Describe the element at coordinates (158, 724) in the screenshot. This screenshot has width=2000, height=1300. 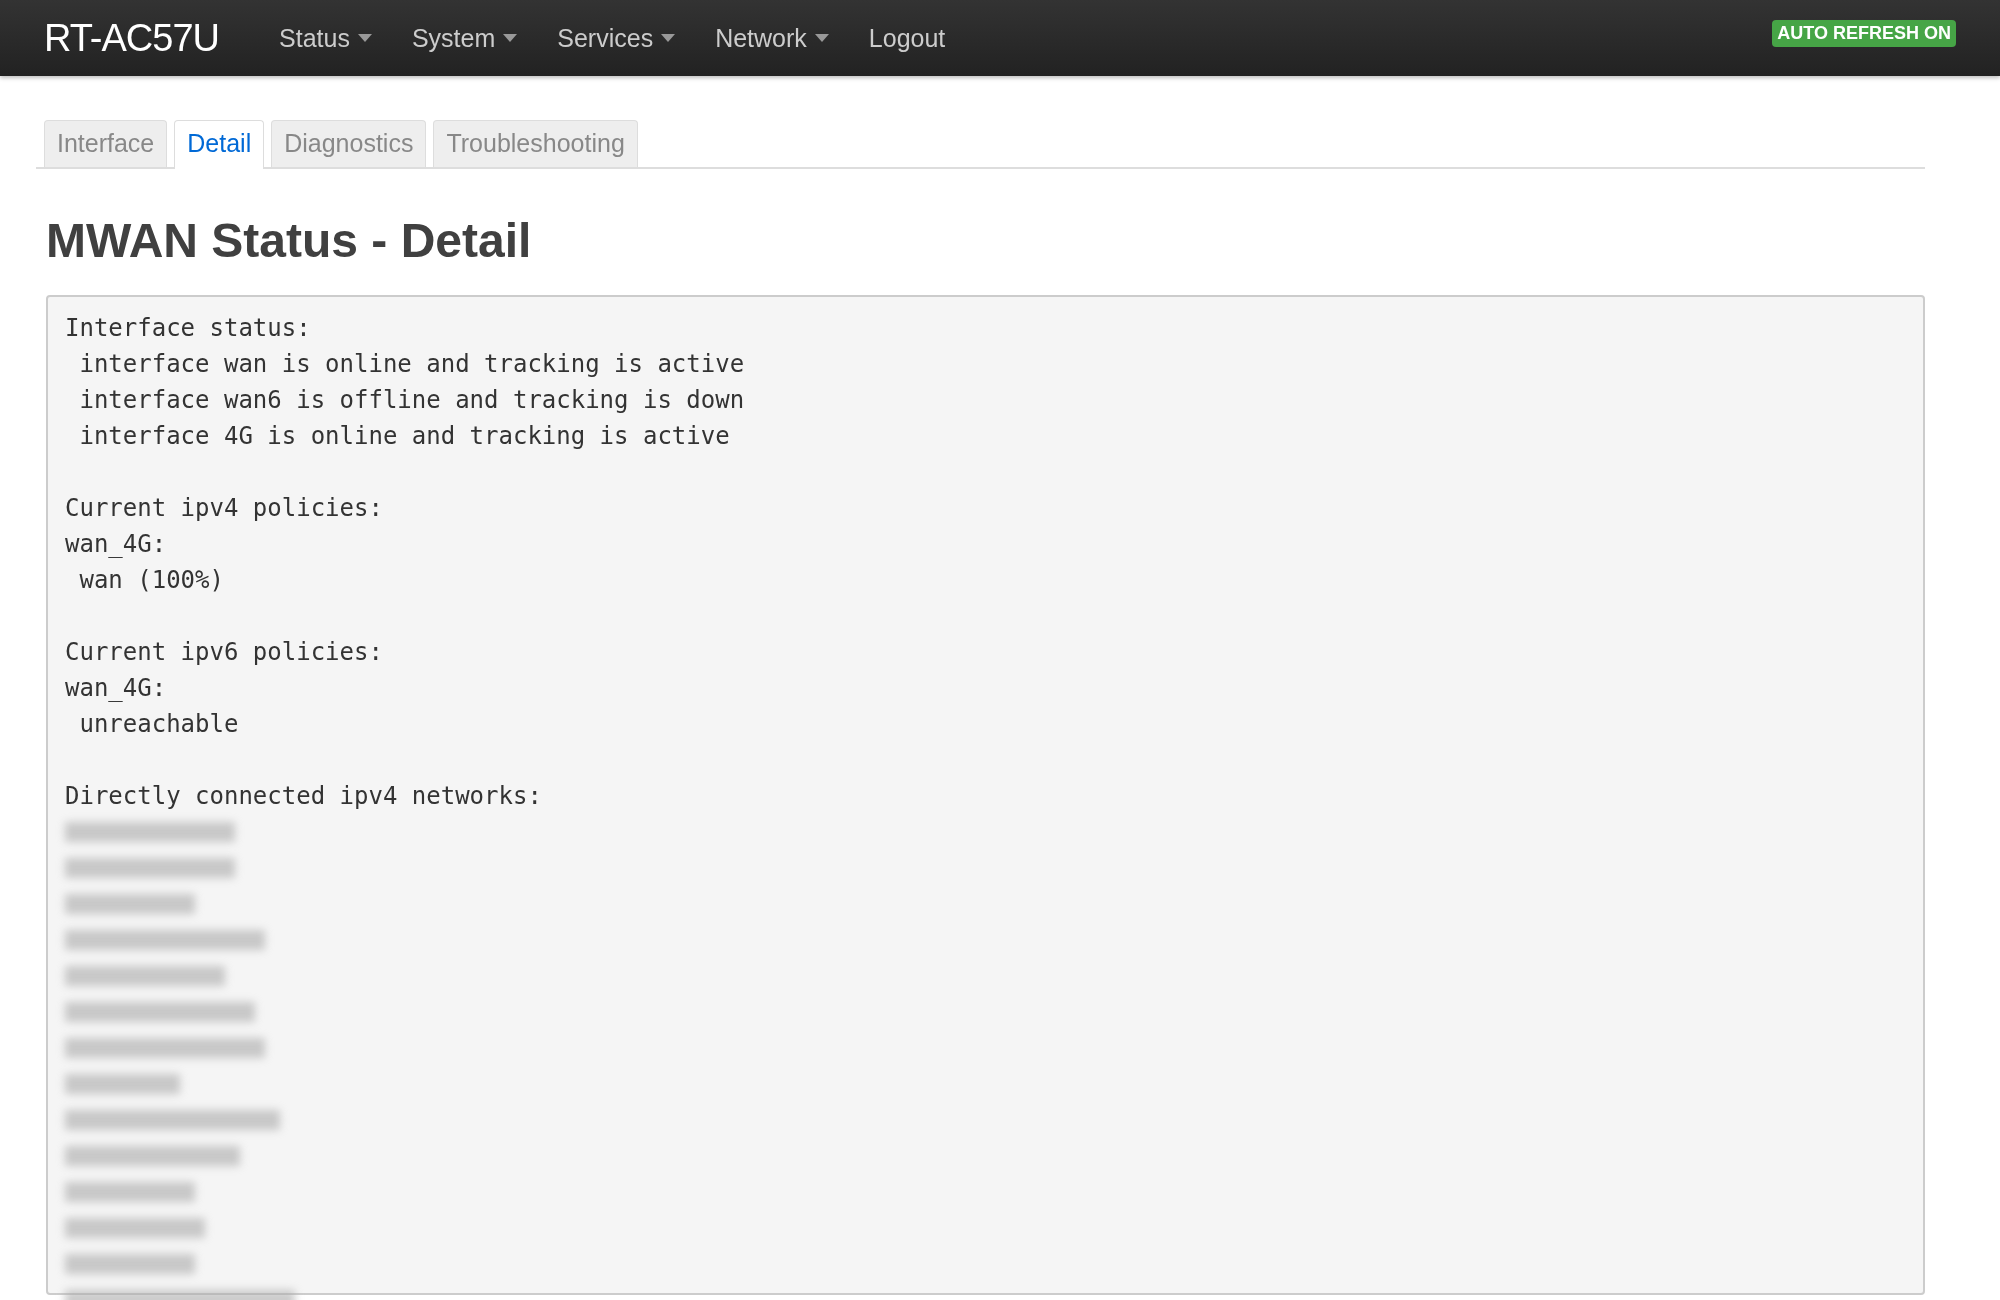
I see `output-line: unreachable` at that location.